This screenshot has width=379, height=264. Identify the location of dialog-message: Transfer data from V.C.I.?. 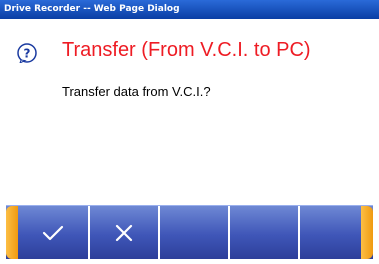
(136, 91).